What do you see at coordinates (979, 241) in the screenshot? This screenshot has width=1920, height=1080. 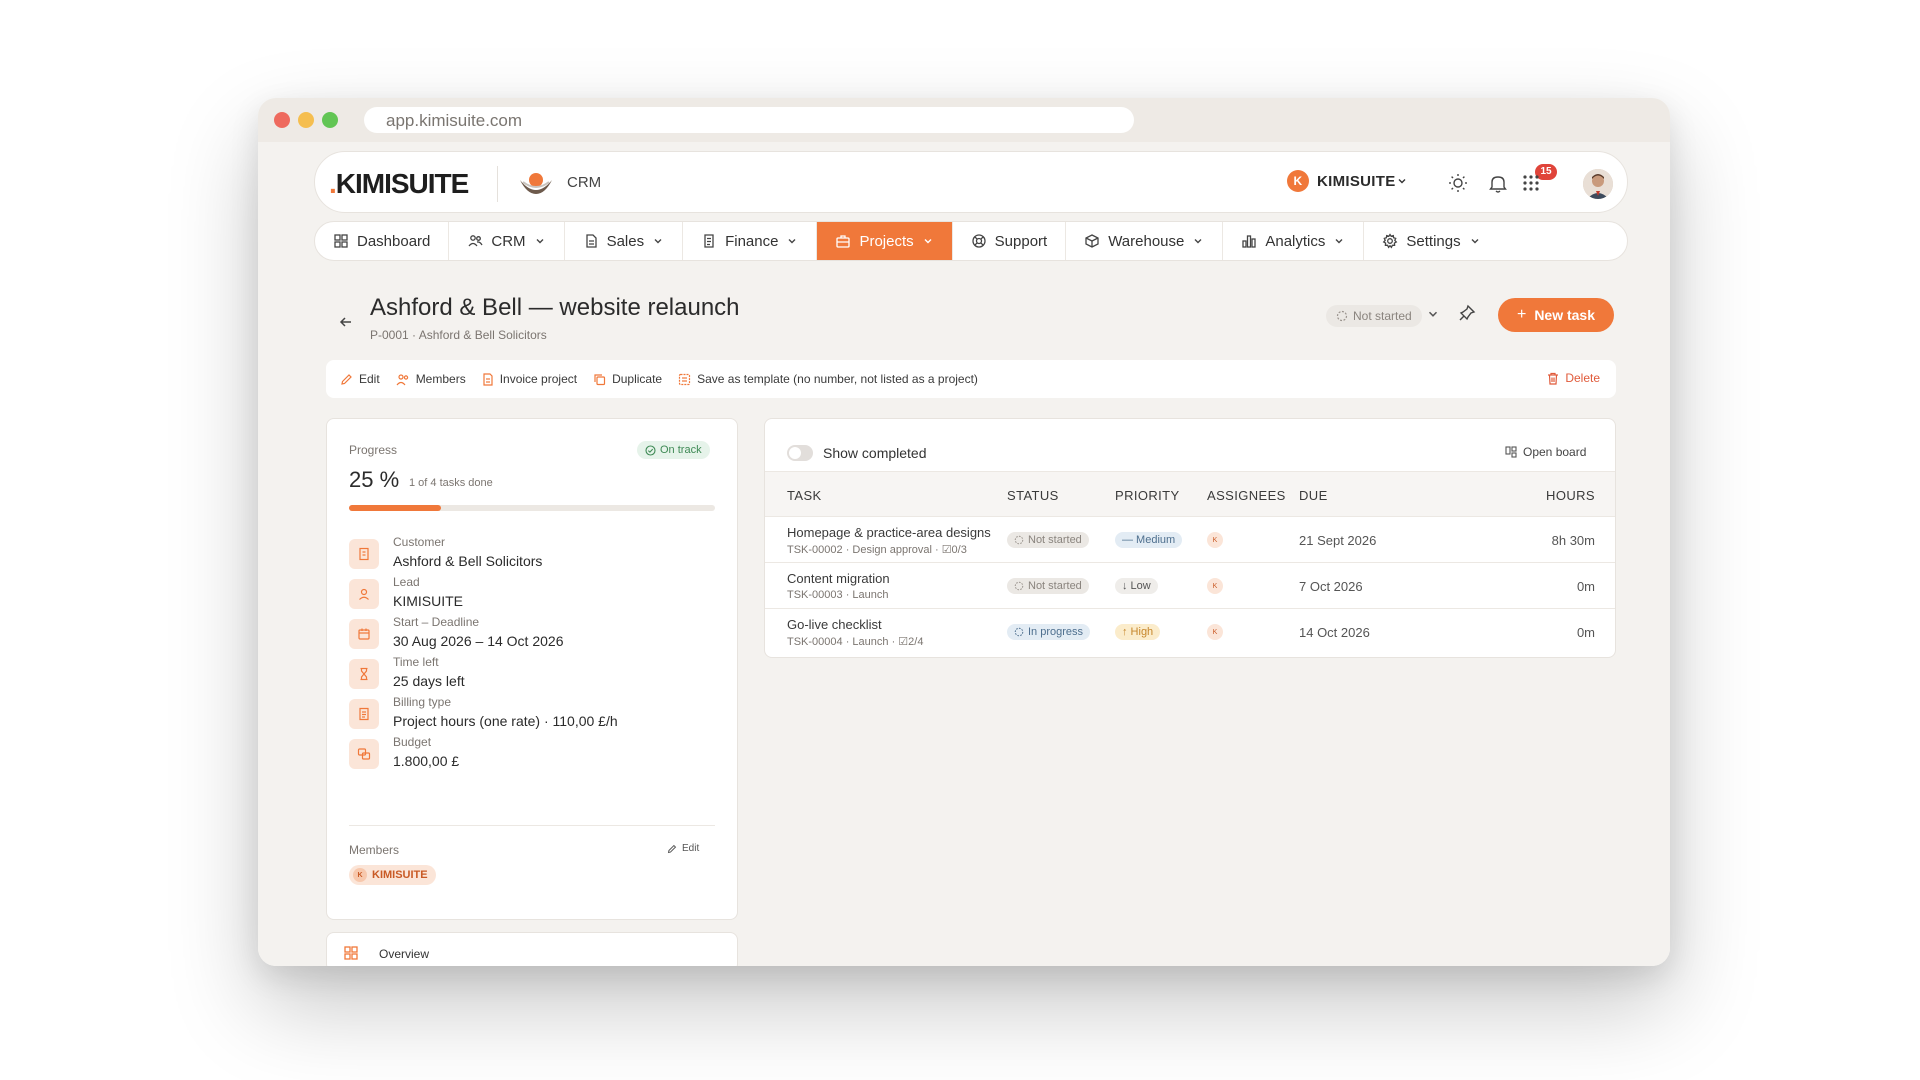 I see `lifebuoy-icon` at bounding box center [979, 241].